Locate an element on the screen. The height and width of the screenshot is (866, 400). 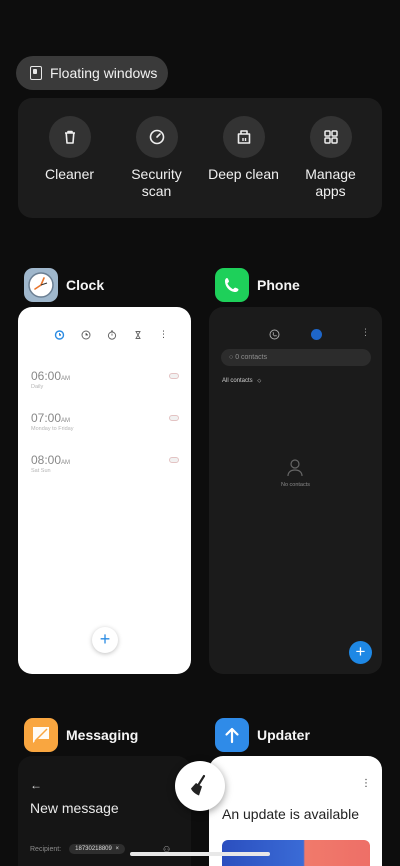
contacts-filter-label: All contacts is located at coordinates (237, 381).